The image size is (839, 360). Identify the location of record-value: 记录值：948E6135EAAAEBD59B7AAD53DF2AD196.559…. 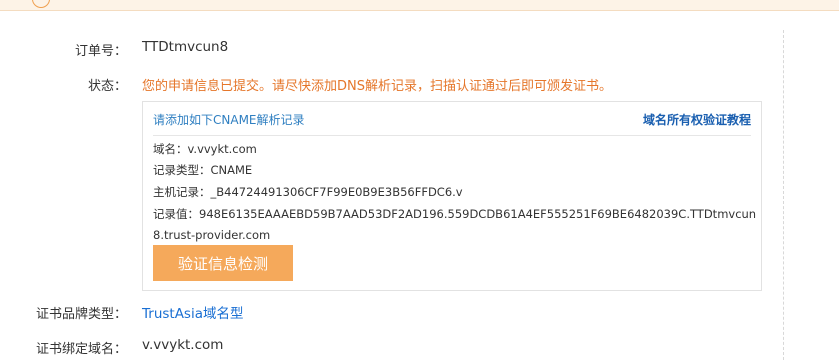
(455, 214).